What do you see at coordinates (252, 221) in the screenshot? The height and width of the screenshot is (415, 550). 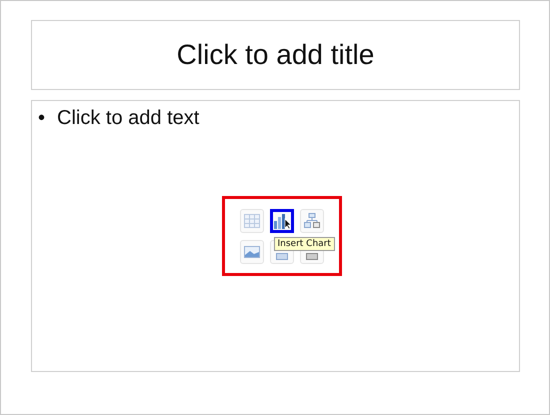 I see `table-icon` at bounding box center [252, 221].